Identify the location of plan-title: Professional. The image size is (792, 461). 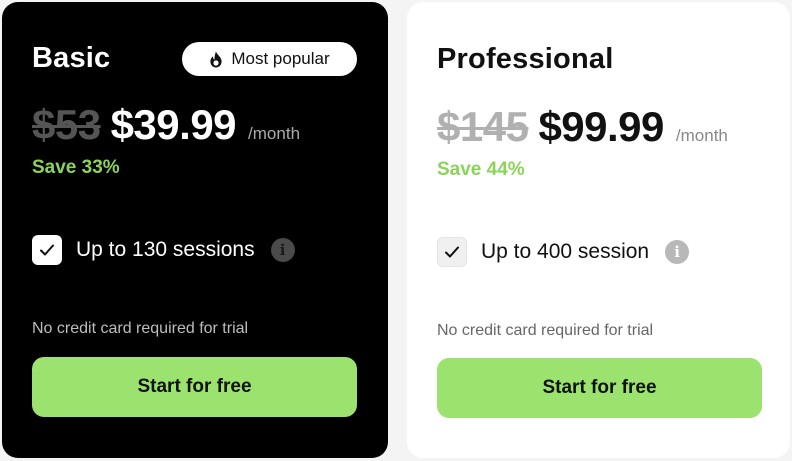
(525, 59).